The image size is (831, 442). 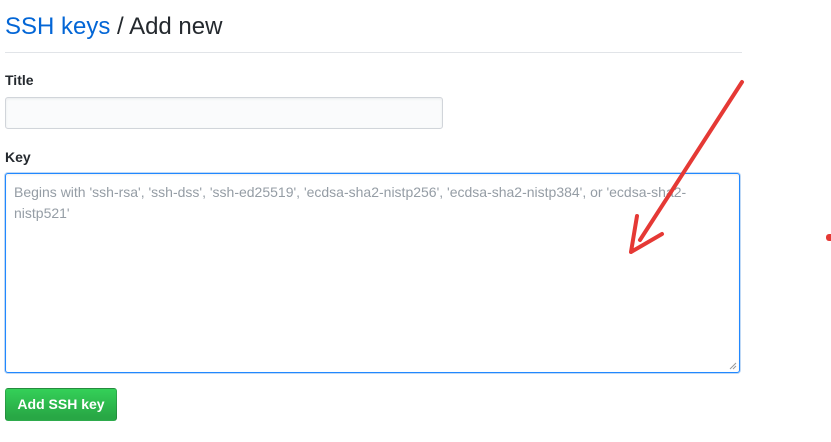 What do you see at coordinates (733, 366) in the screenshot?
I see `resize-grip-icon` at bounding box center [733, 366].